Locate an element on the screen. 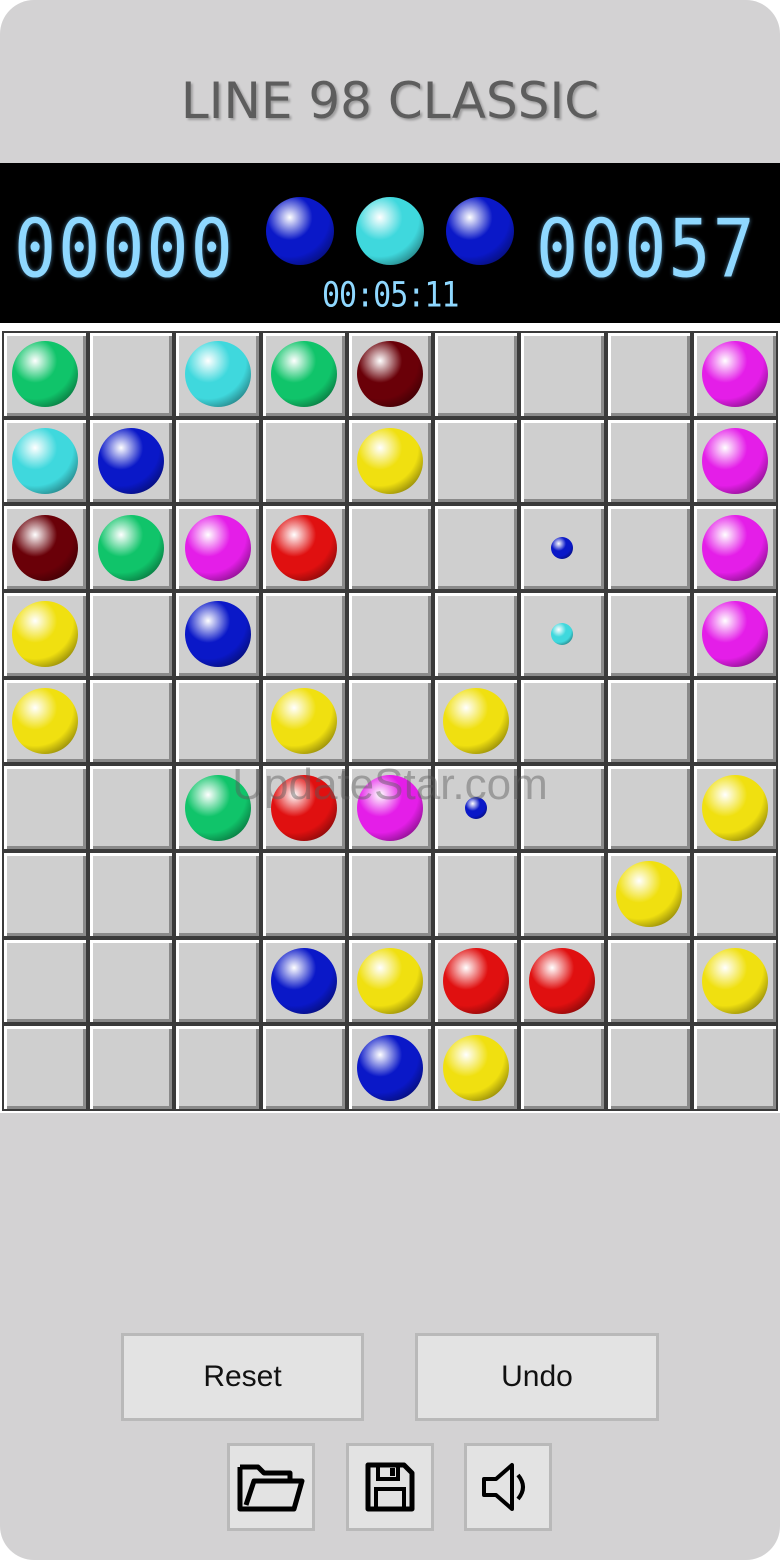 This screenshot has width=780, height=1560. open-button is located at coordinates (271, 1487).